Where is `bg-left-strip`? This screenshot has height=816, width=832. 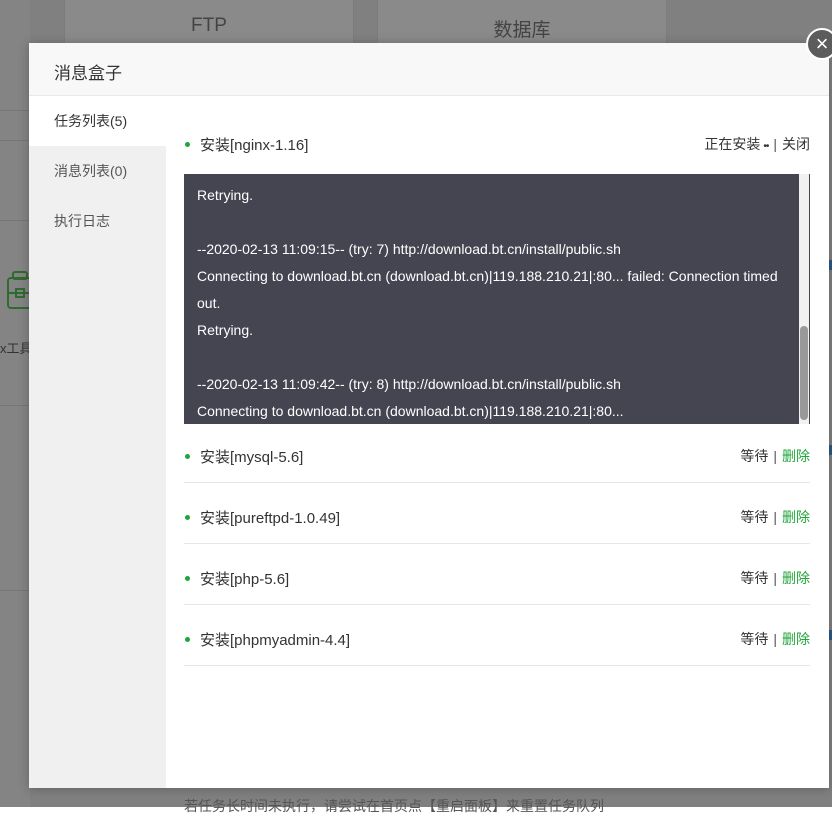 bg-left-strip is located at coordinates (15, 403).